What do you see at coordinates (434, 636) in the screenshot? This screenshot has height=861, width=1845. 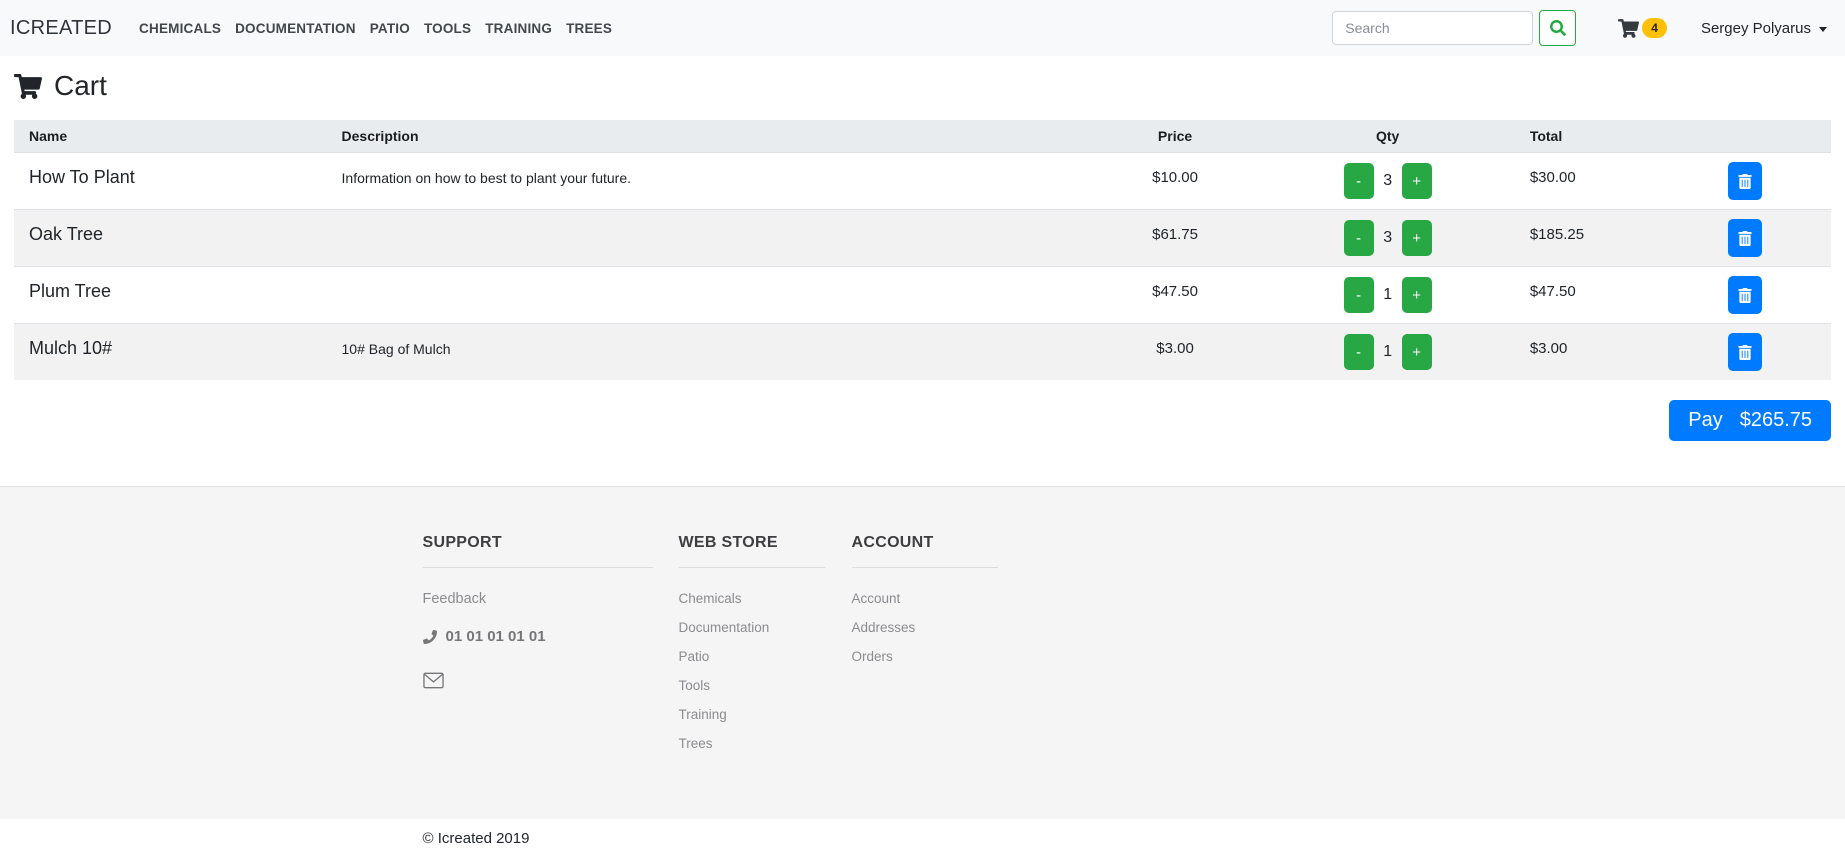 I see `phone-icon` at bounding box center [434, 636].